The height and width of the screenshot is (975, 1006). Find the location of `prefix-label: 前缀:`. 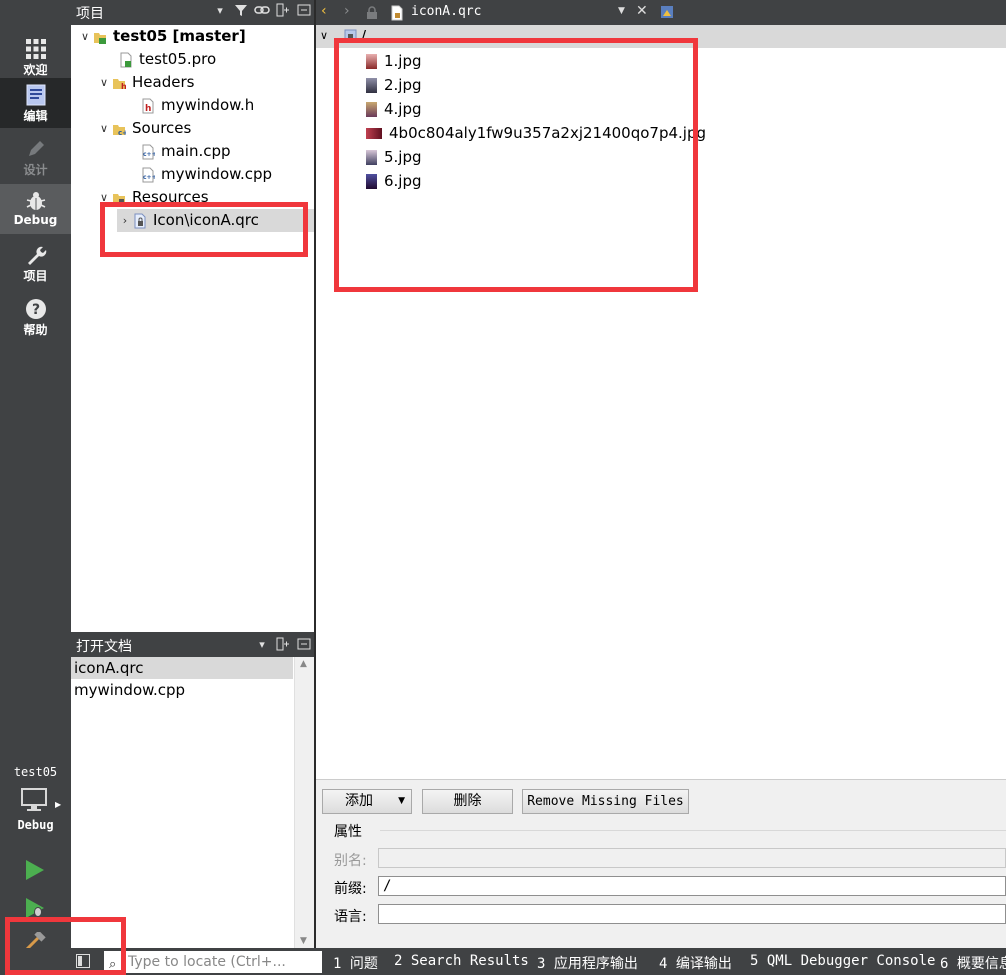

prefix-label: 前缀: is located at coordinates (350, 889).